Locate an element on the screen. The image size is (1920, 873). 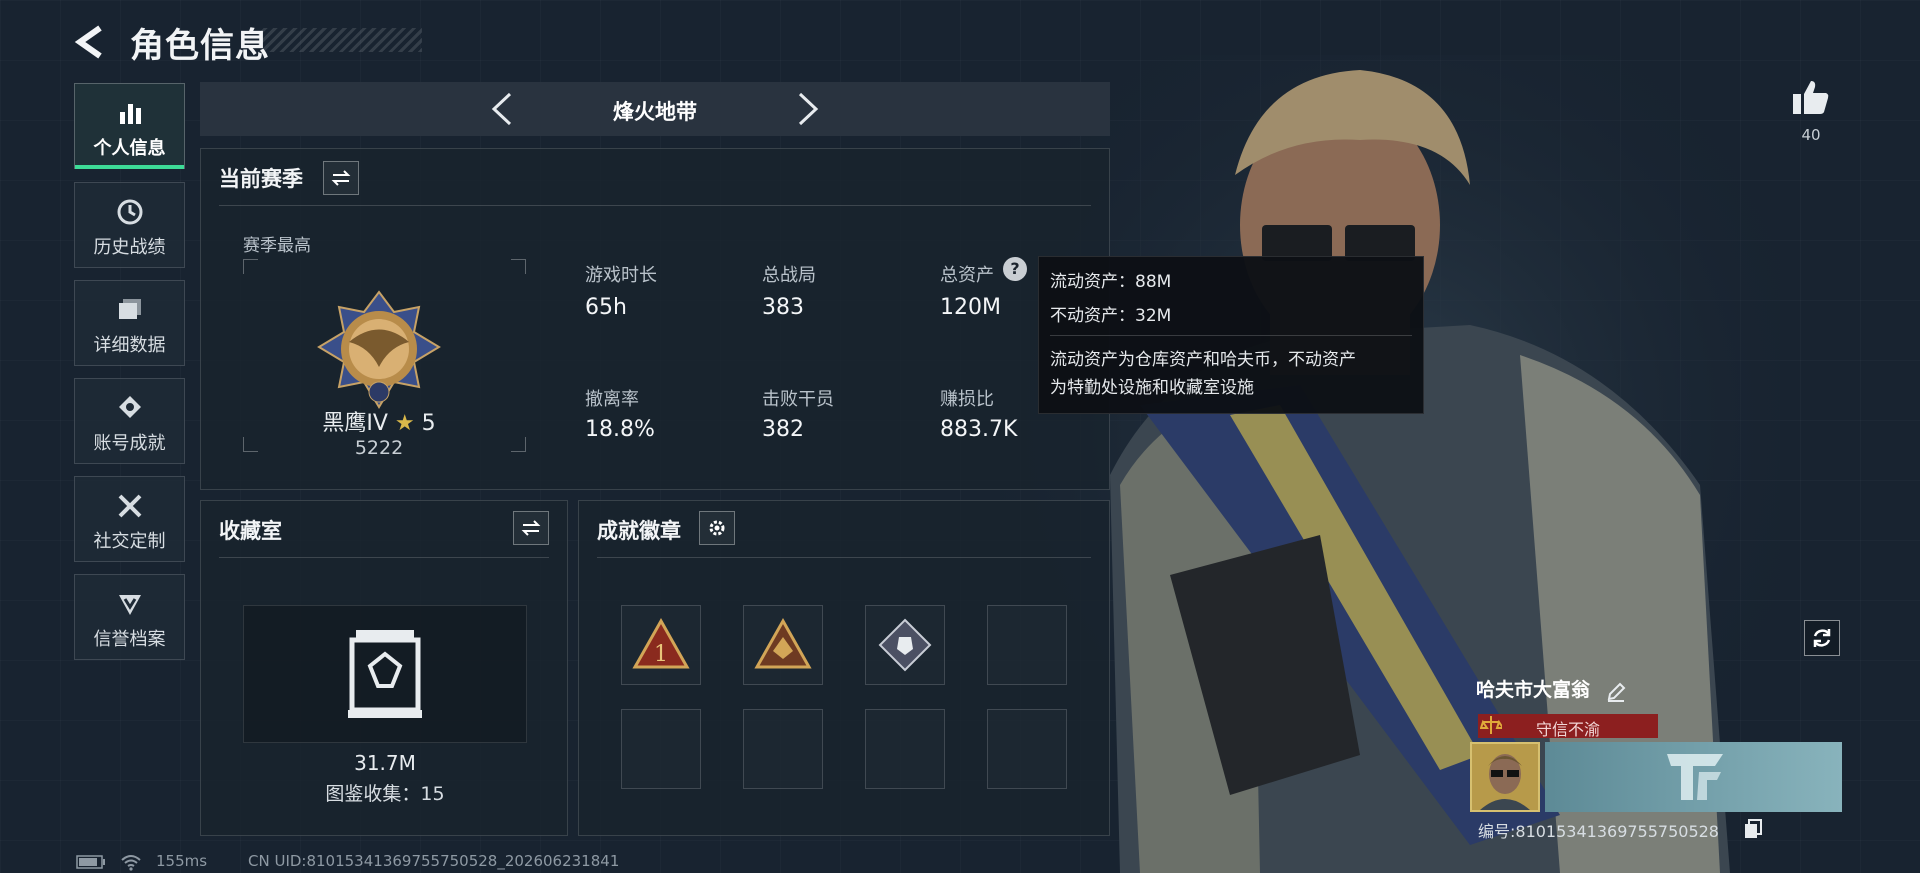
copy-icon is located at coordinates (1753, 829).